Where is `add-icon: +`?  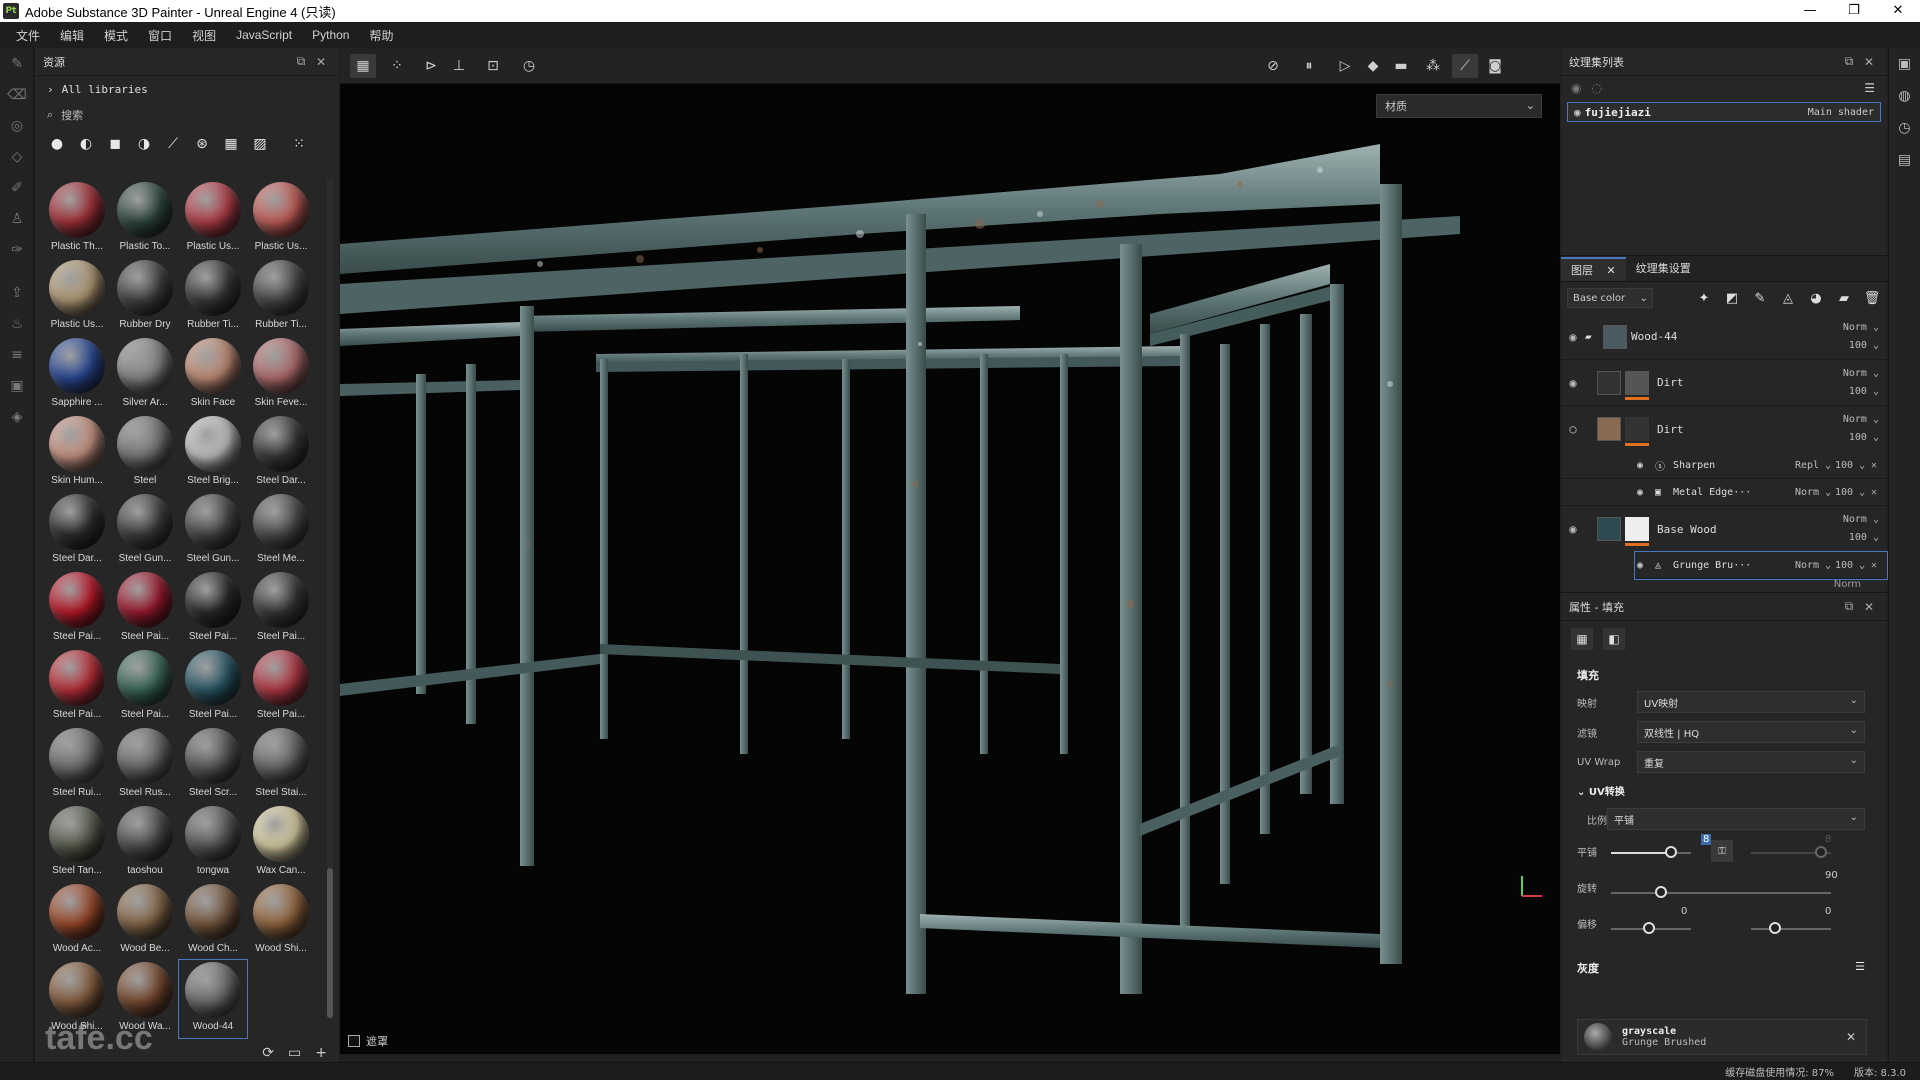
add-icon: + is located at coordinates (321, 1053).